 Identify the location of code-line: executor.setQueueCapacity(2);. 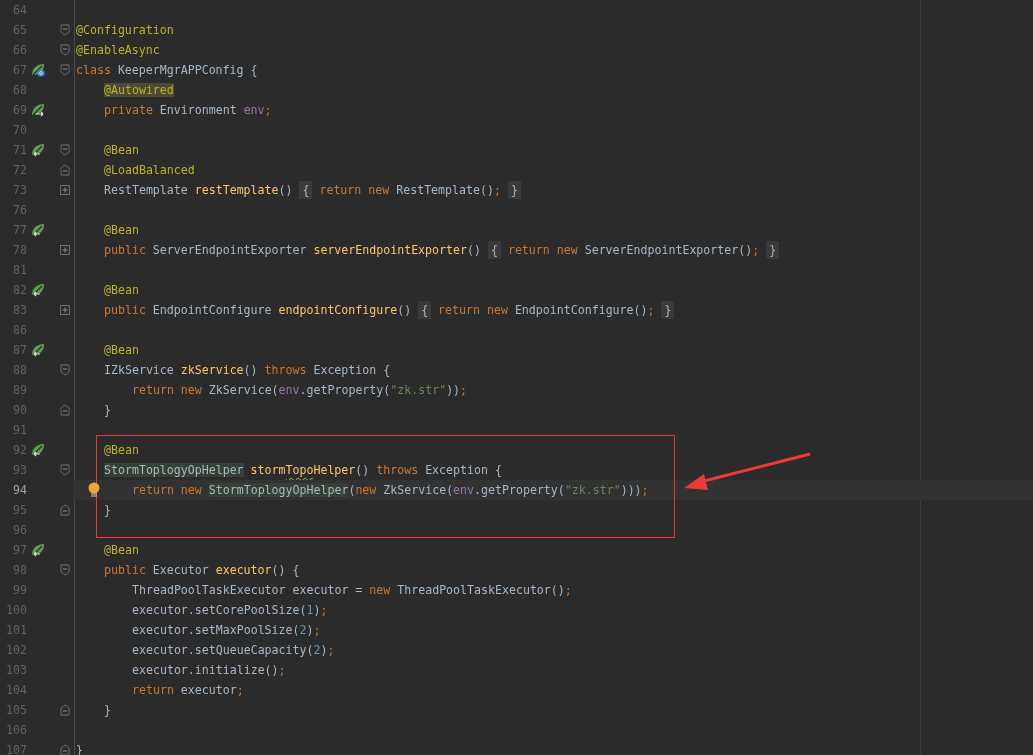
(233, 650).